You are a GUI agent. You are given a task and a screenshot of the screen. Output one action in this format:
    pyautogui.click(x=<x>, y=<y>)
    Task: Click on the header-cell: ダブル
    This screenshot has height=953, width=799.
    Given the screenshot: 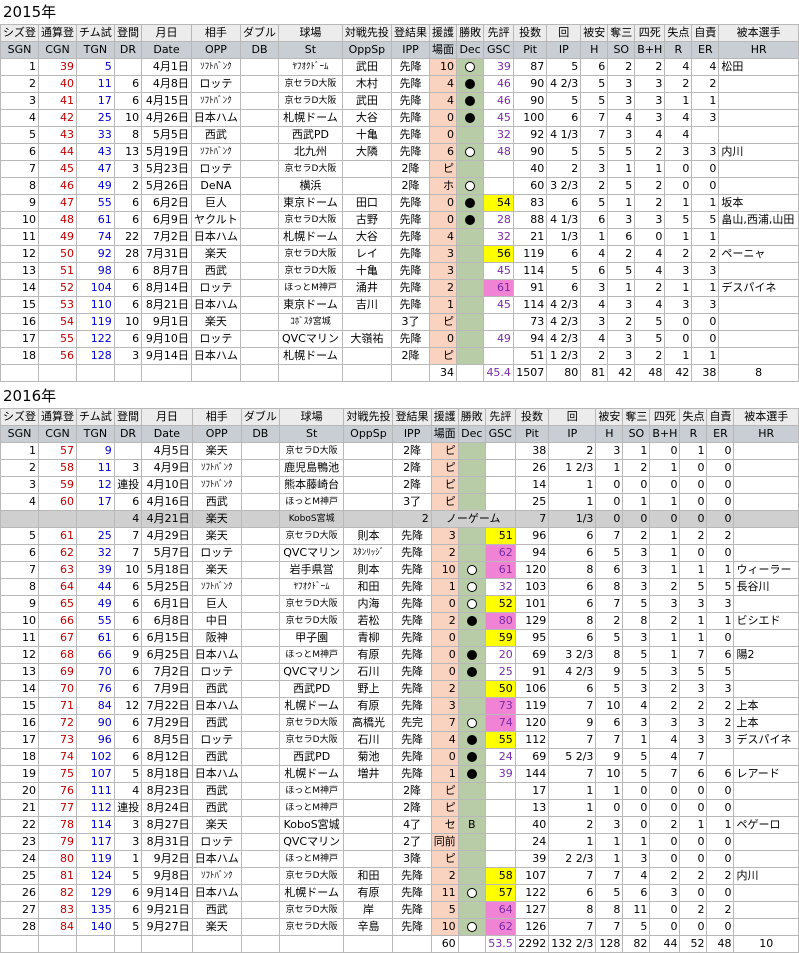 What is the action you would take?
    pyautogui.click(x=260, y=33)
    